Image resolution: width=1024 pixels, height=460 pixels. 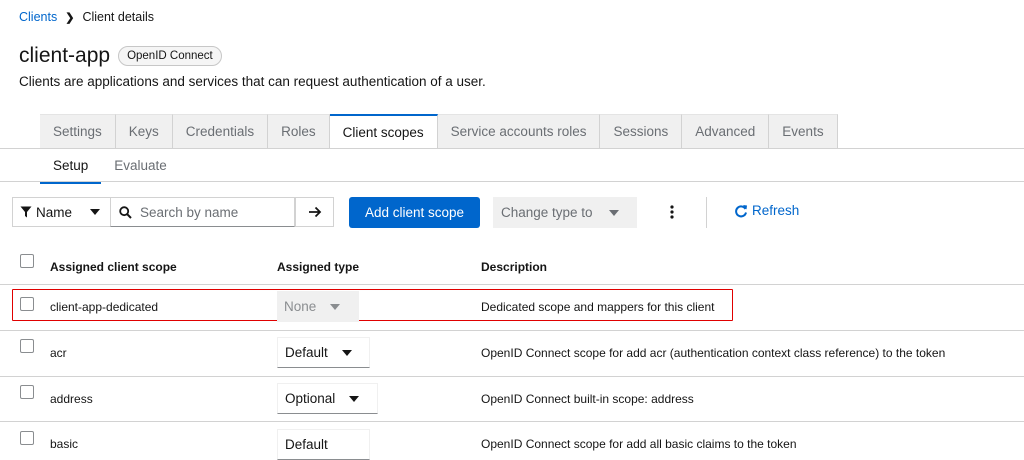 I want to click on tab-sessions: Sessions, so click(x=641, y=131).